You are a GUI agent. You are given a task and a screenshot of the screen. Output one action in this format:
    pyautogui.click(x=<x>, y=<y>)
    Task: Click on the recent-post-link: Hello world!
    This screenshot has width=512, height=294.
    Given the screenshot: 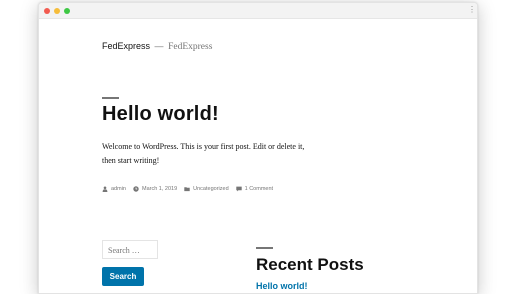 What is the action you would take?
    pyautogui.click(x=282, y=286)
    